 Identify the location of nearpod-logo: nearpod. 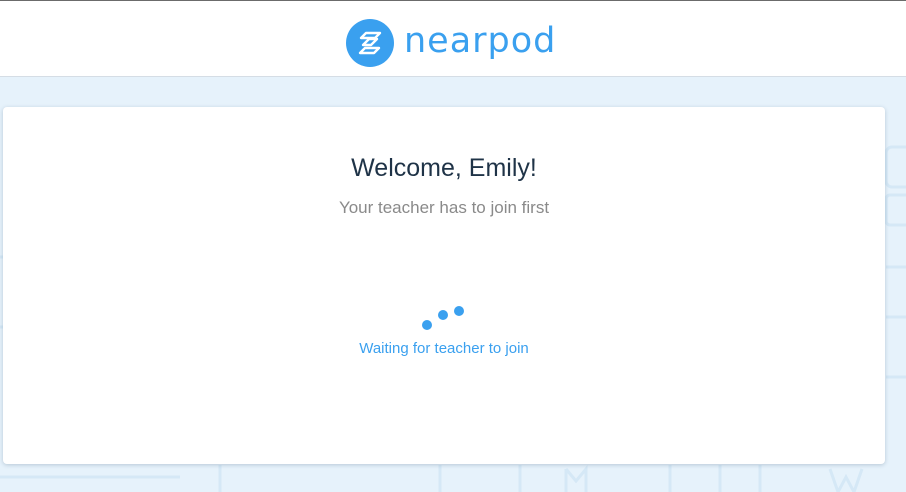
(451, 43).